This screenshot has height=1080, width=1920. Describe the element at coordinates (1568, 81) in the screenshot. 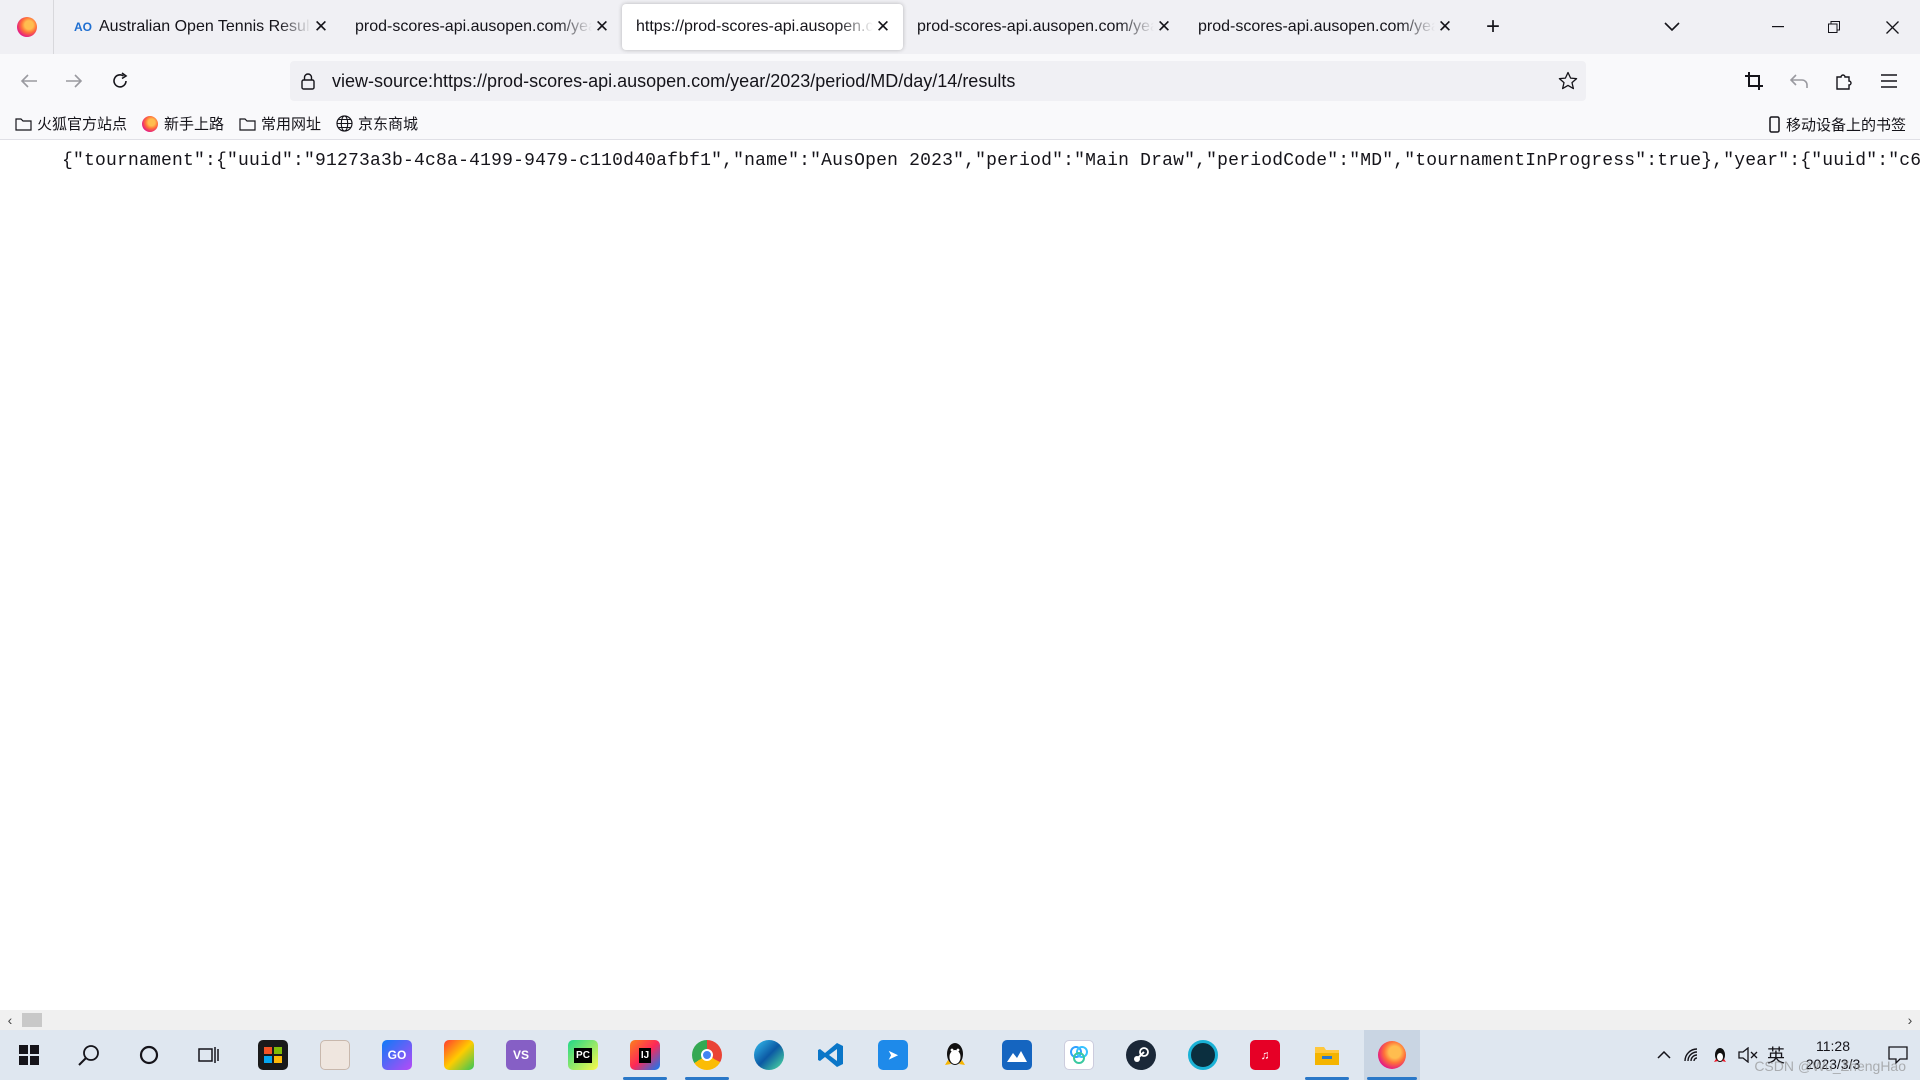

I see `bookmark-star-icon` at that location.